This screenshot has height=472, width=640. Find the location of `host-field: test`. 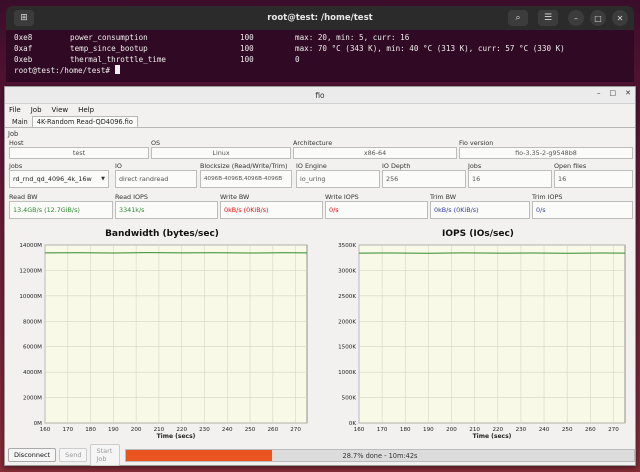

host-field: test is located at coordinates (79, 153).